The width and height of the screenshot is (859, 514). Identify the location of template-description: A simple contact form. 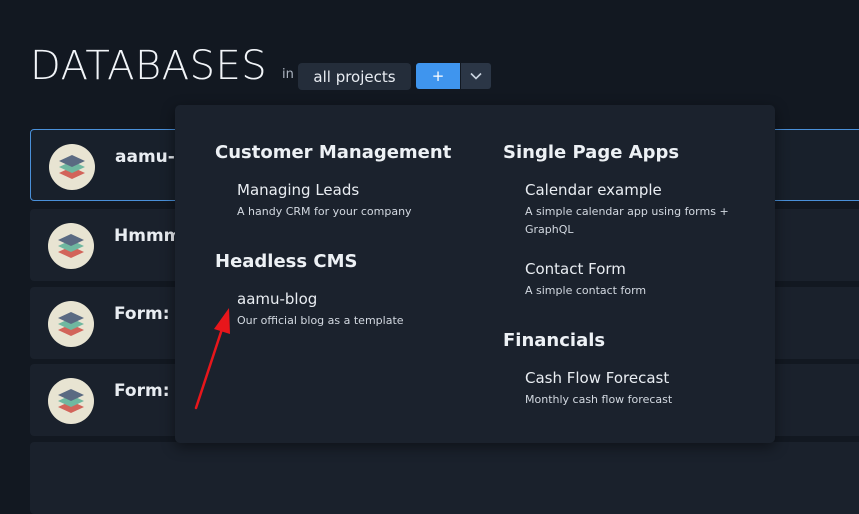
(586, 290).